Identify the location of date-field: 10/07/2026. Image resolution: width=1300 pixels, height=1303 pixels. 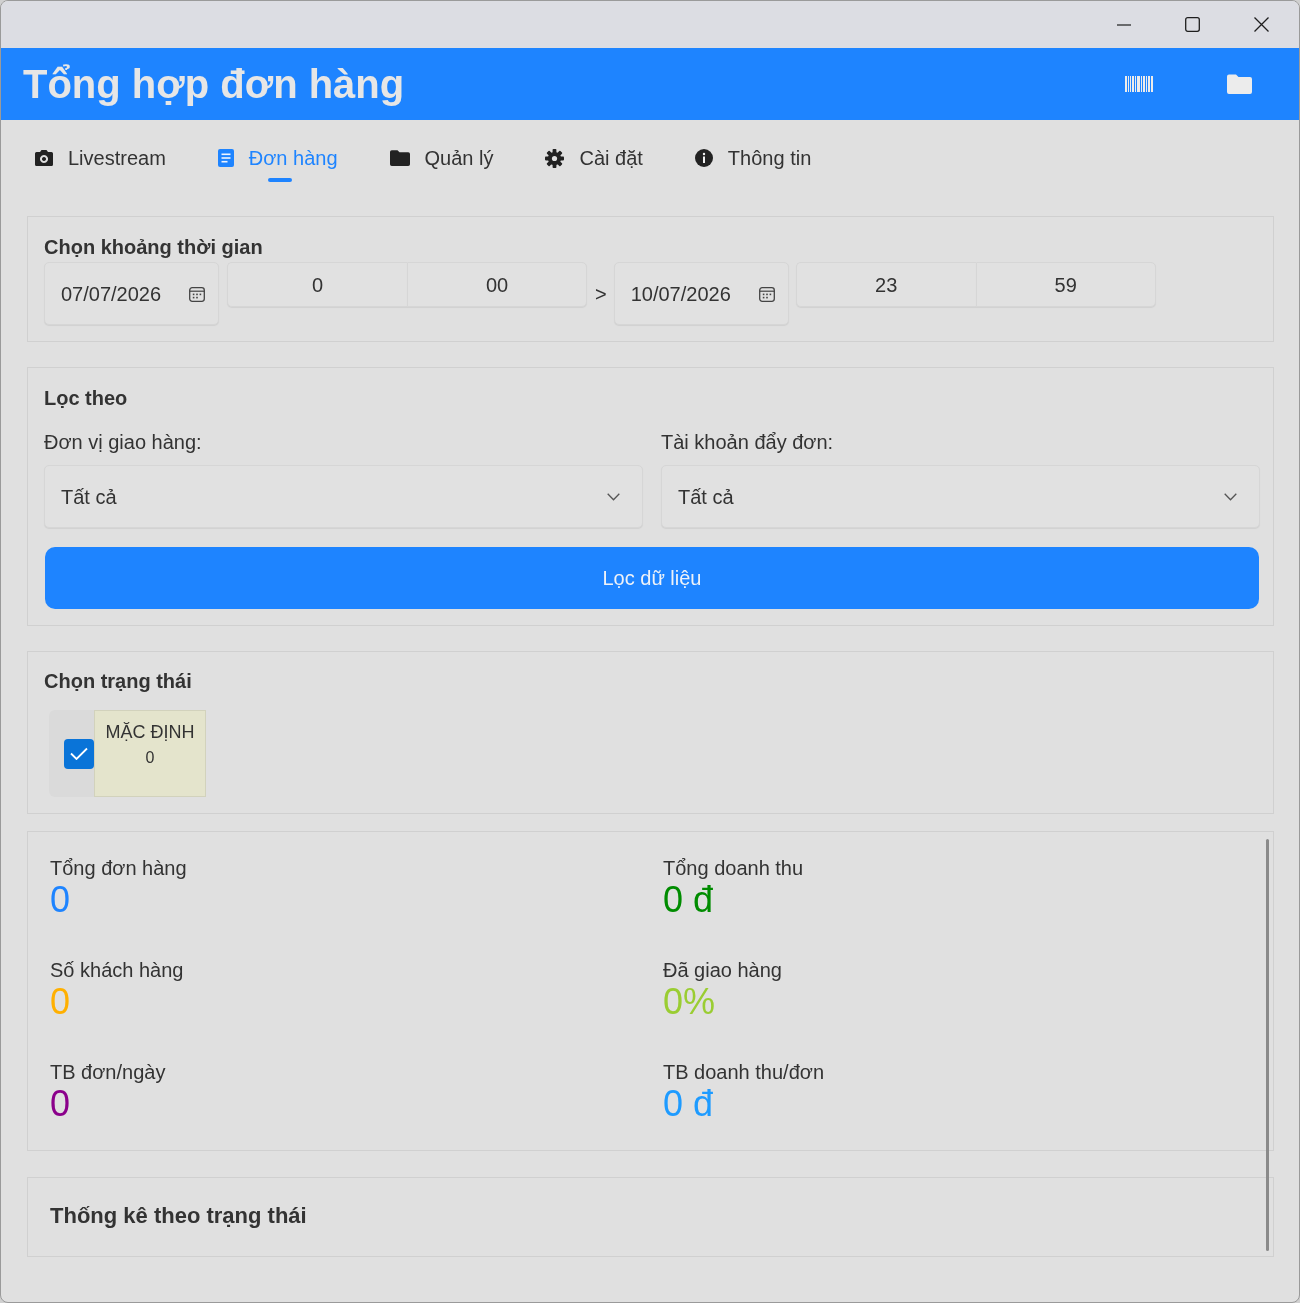
(701, 293).